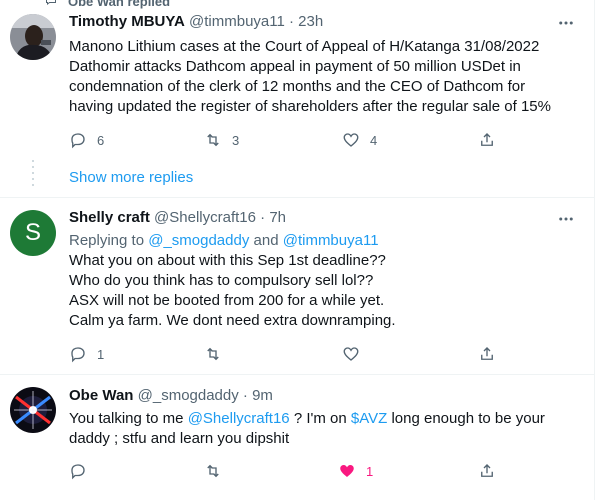 This screenshot has height=500, width=606. What do you see at coordinates (33, 37) in the screenshot?
I see `avatar-timothy` at bounding box center [33, 37].